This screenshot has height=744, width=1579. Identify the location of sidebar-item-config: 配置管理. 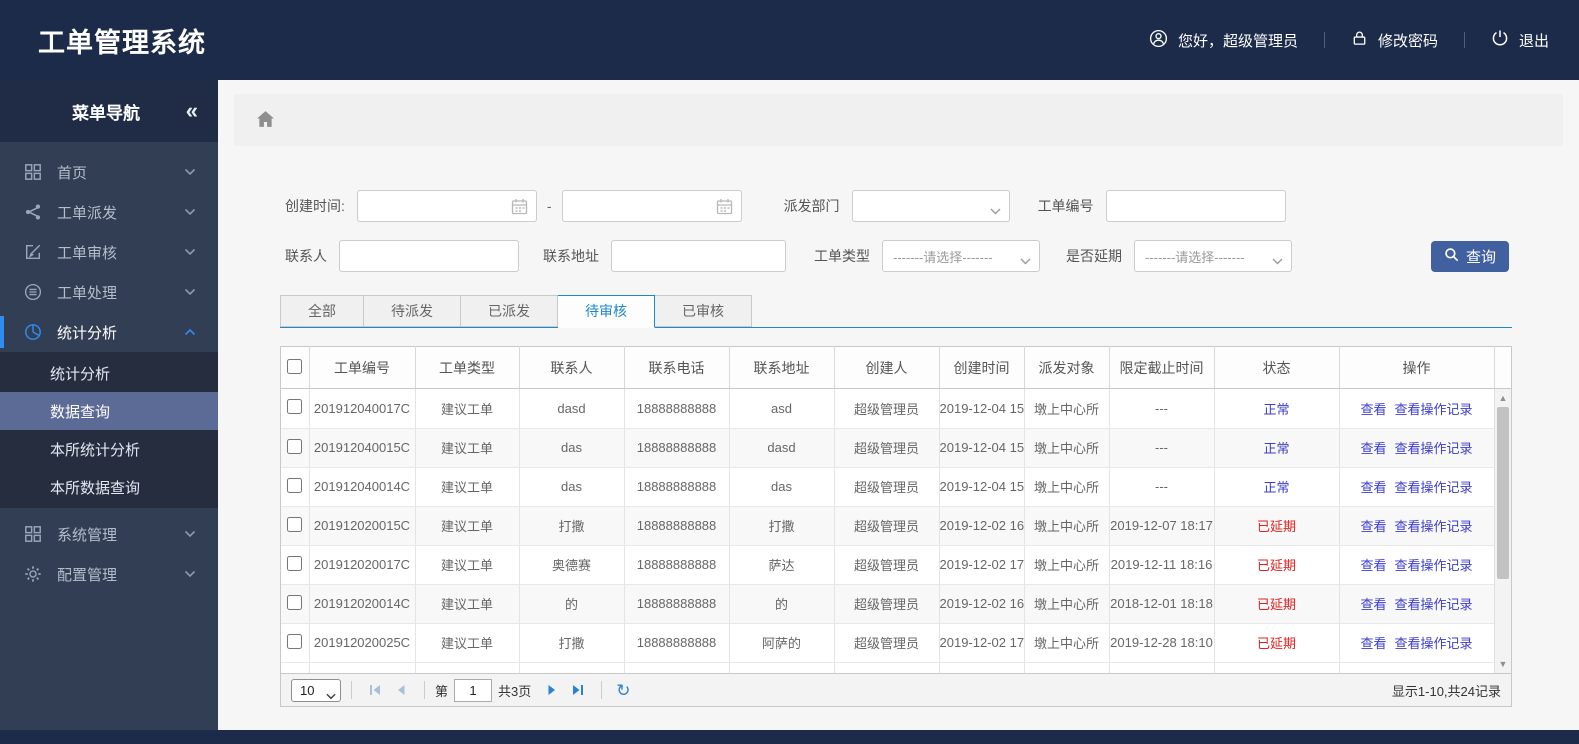
(109, 574).